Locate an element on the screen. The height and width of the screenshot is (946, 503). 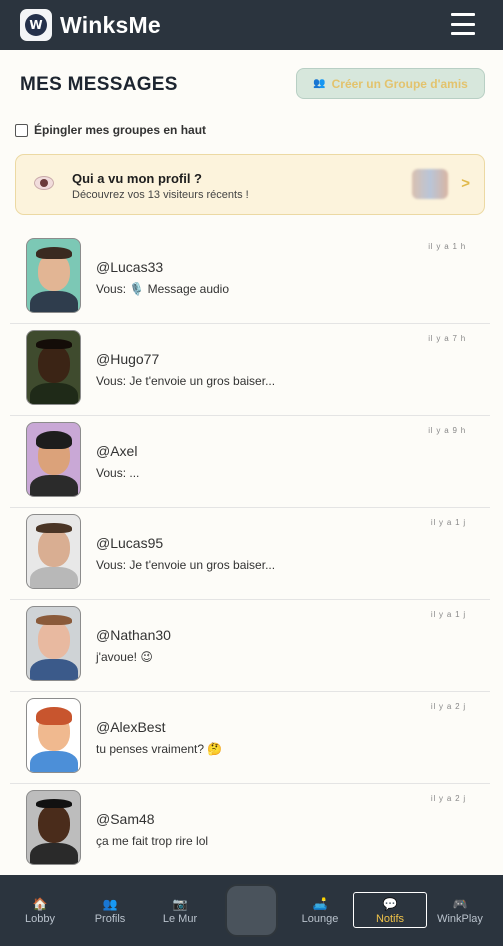
pin-groups-label: Épingler mes groupes en haut is located at coordinates (120, 130).